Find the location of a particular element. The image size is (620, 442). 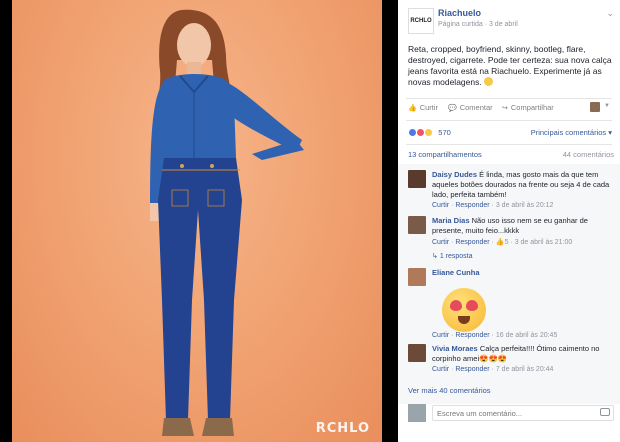

comment-author: Maria Dias is located at coordinates (451, 220).